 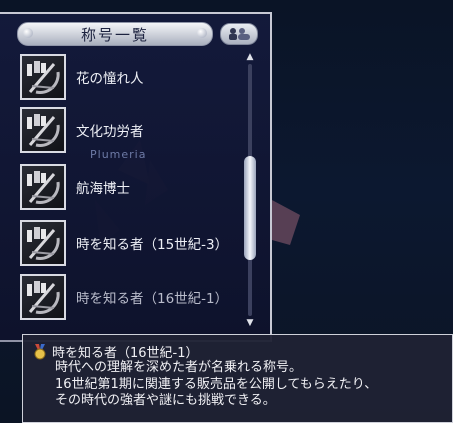 What do you see at coordinates (152, 299) in the screenshot?
I see `title-label: 時を知る者（16世紀-1）` at bounding box center [152, 299].